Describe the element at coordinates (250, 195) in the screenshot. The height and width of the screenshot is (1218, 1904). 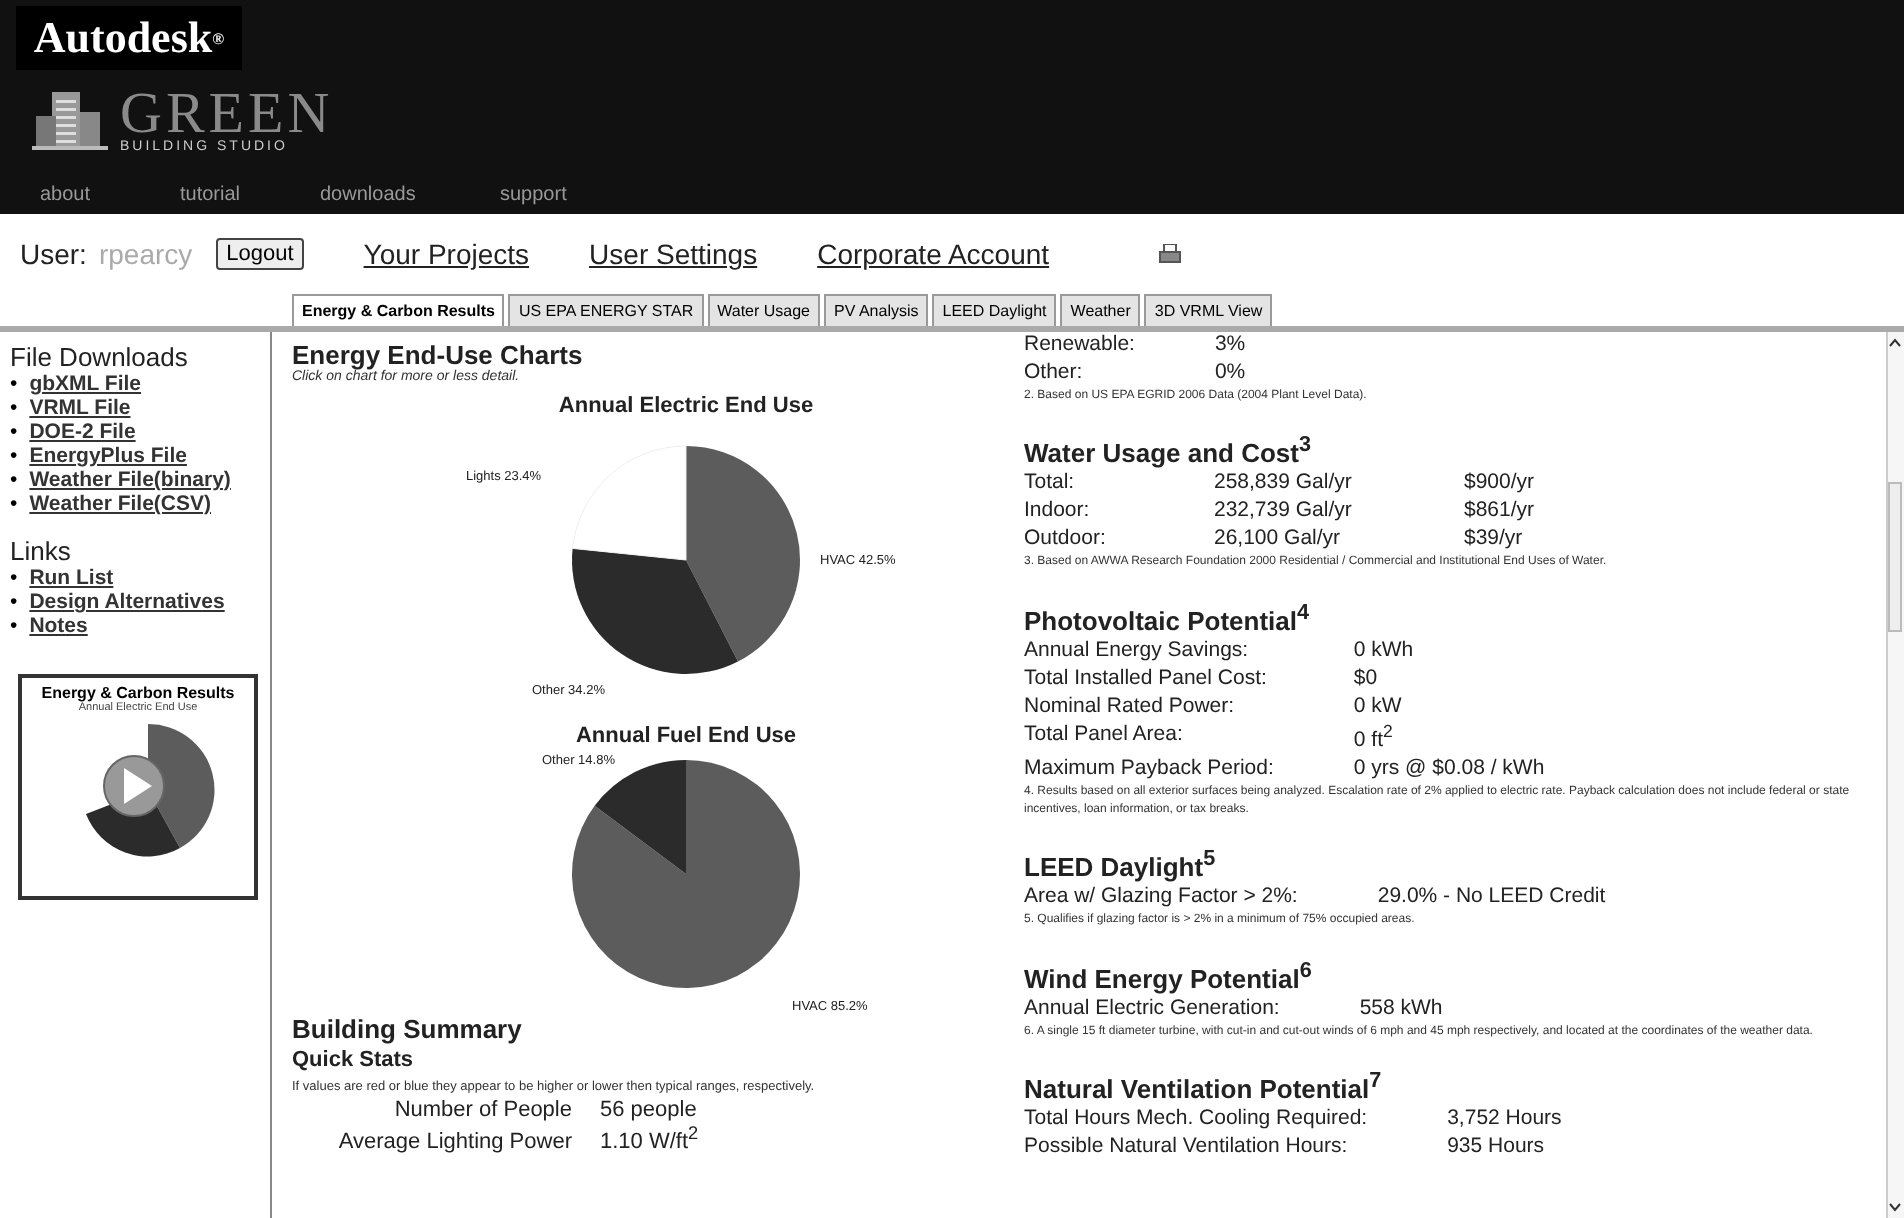
I see `nav-link: tutorial` at that location.